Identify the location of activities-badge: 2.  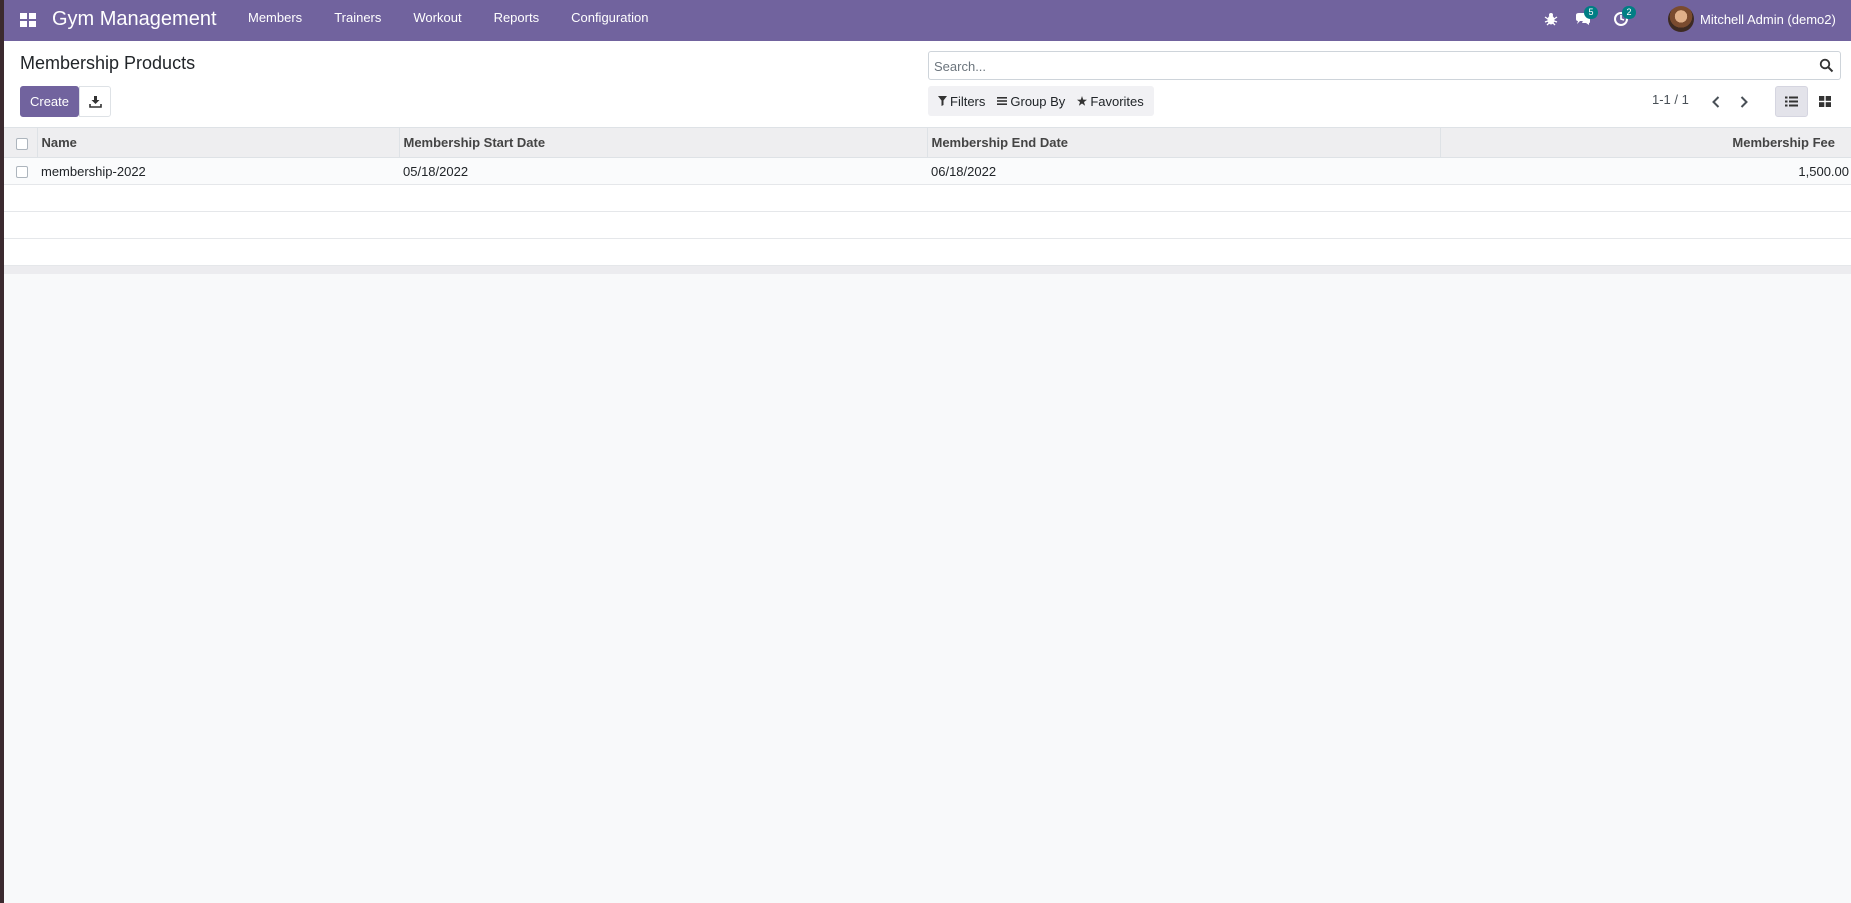
(1629, 12).